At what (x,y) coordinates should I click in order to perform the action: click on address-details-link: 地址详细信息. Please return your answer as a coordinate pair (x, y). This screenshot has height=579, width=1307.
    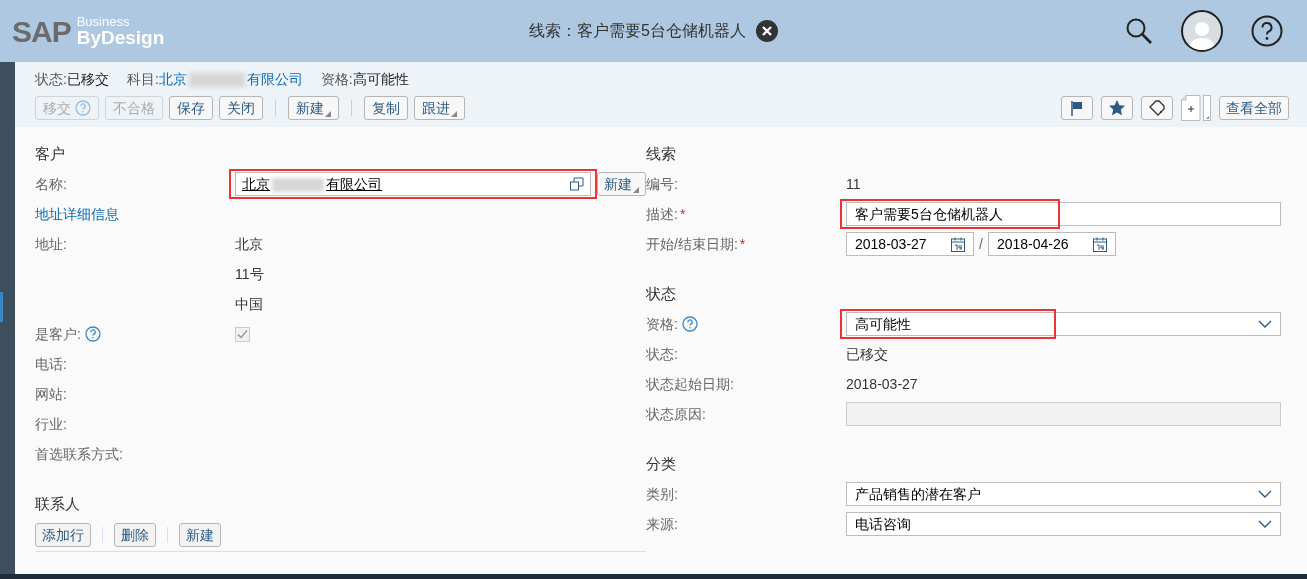
    Looking at the image, I should click on (77, 214).